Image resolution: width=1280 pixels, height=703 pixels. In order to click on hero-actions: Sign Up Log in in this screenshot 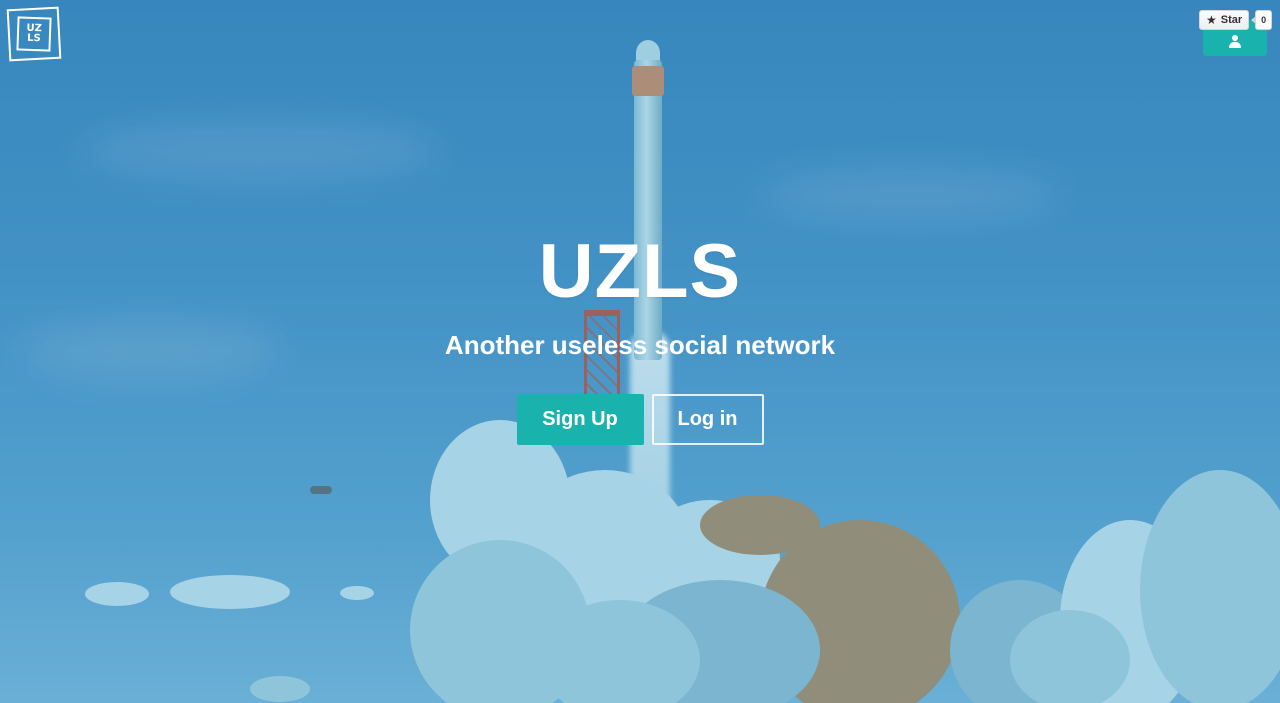, I will do `click(640, 419)`.